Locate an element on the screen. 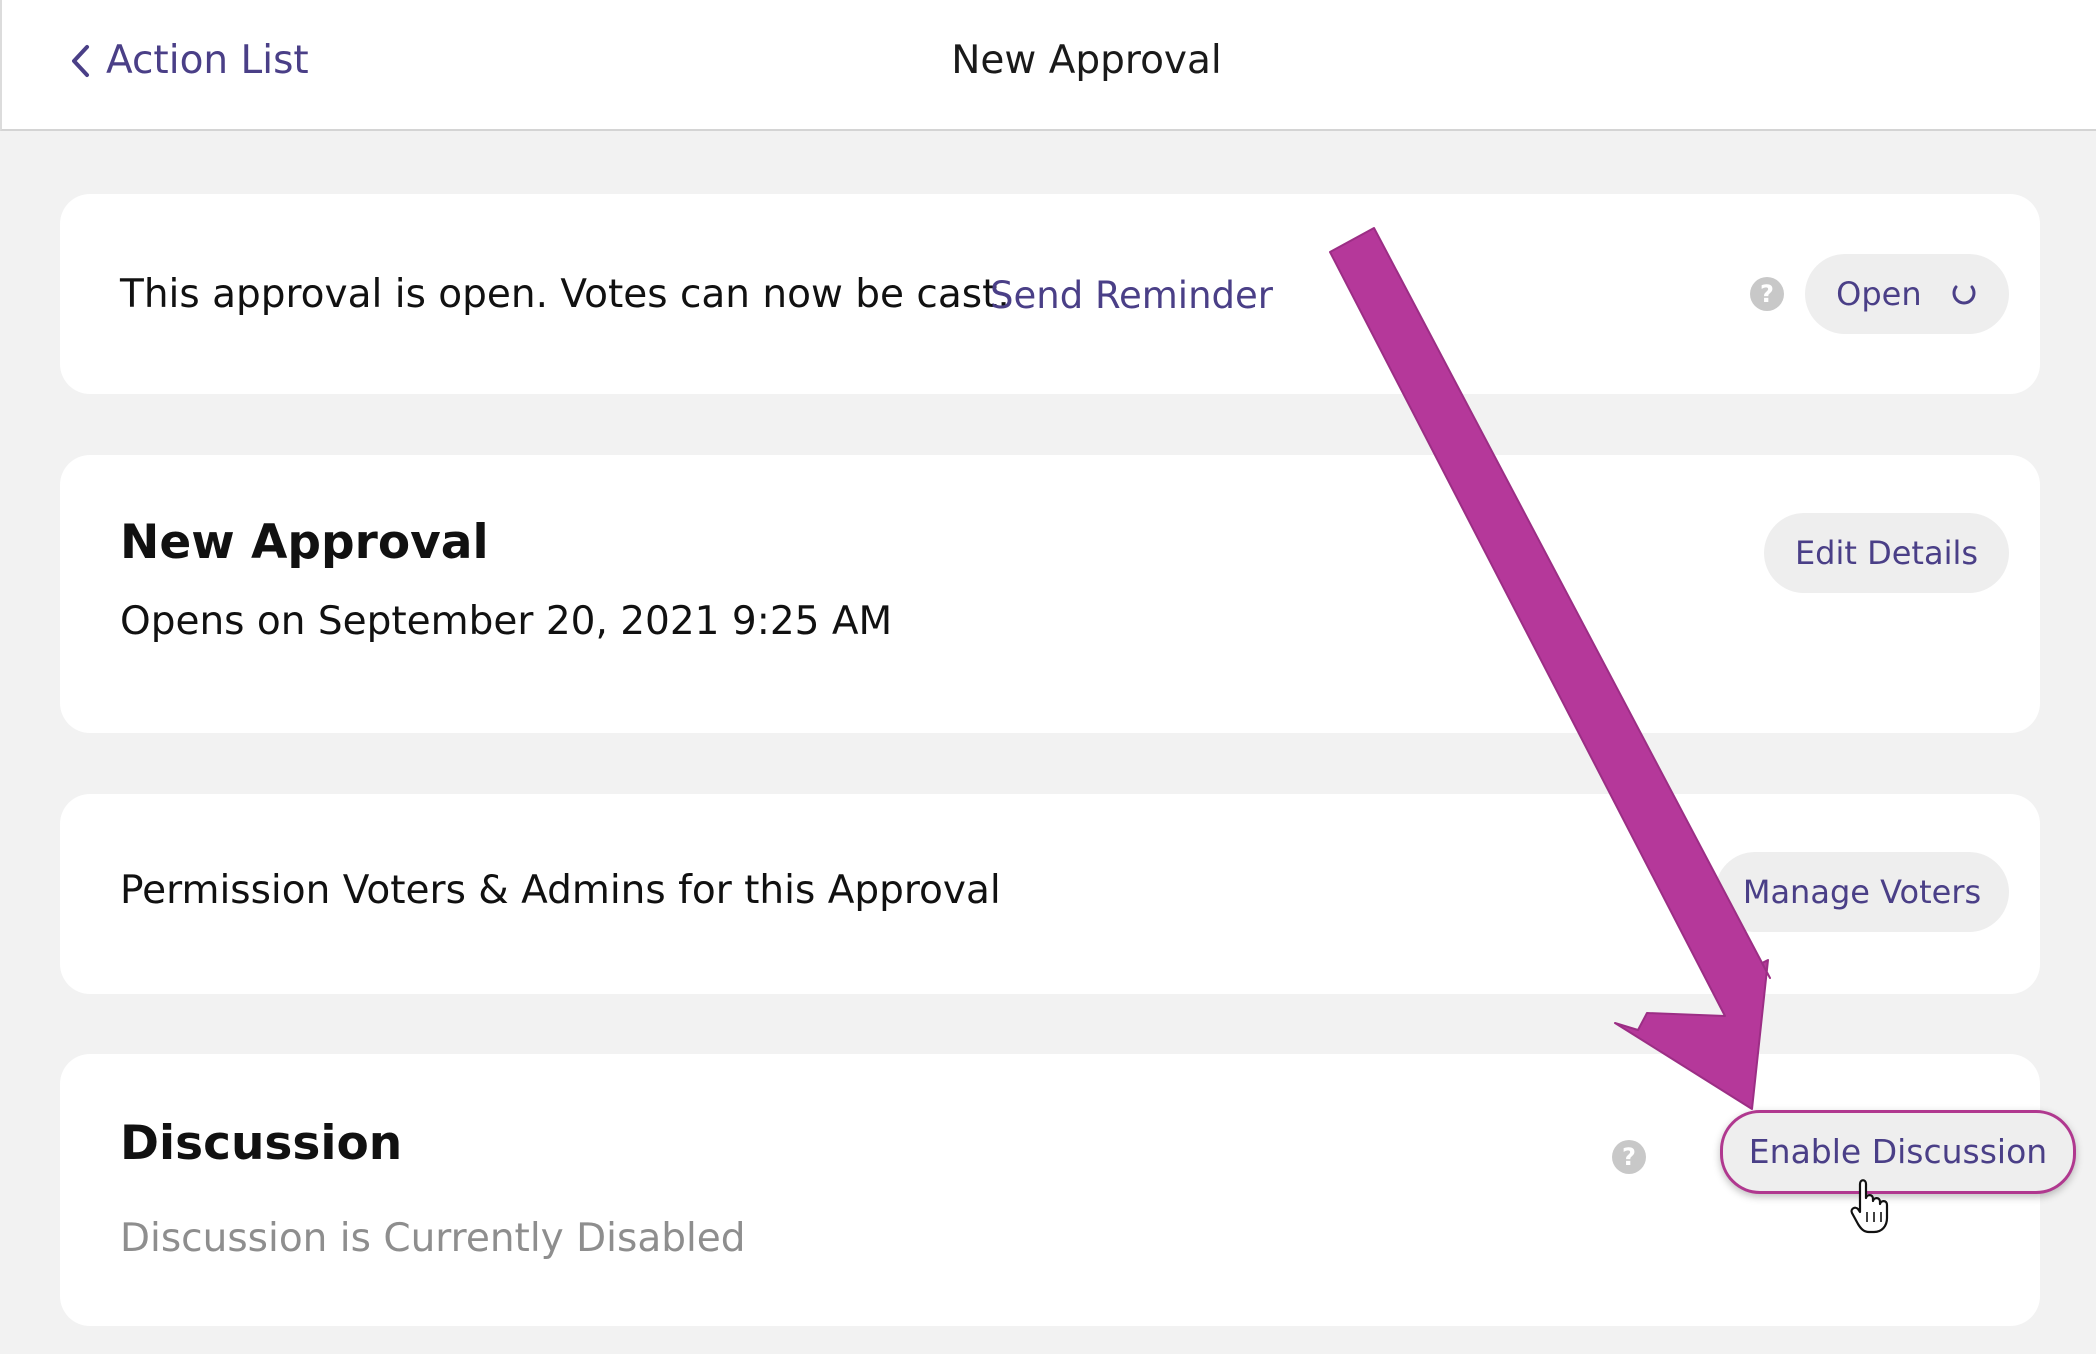 The width and height of the screenshot is (2096, 1354). open-status-button: Open is located at coordinates (1907, 294).